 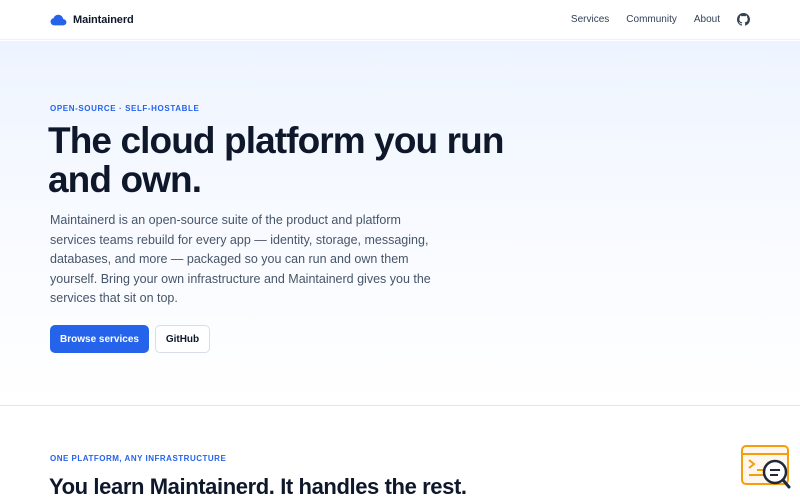 What do you see at coordinates (58, 19) in the screenshot?
I see `cloud-icon` at bounding box center [58, 19].